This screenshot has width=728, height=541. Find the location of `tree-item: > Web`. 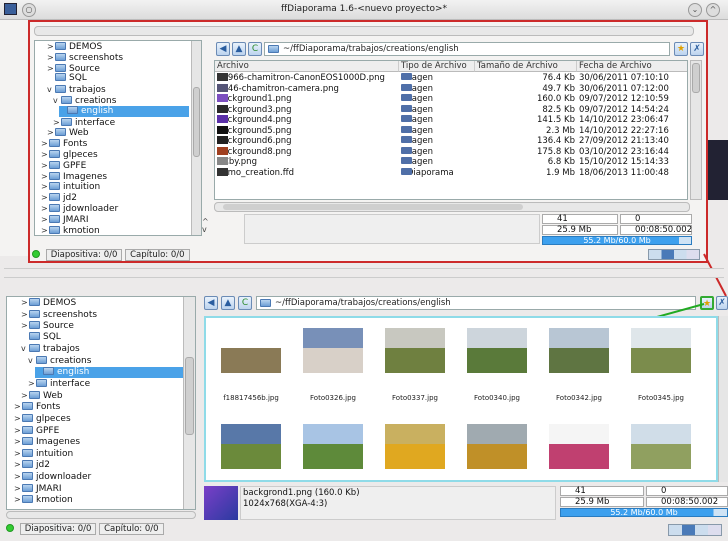

tree-item: > Web is located at coordinates (102, 395).